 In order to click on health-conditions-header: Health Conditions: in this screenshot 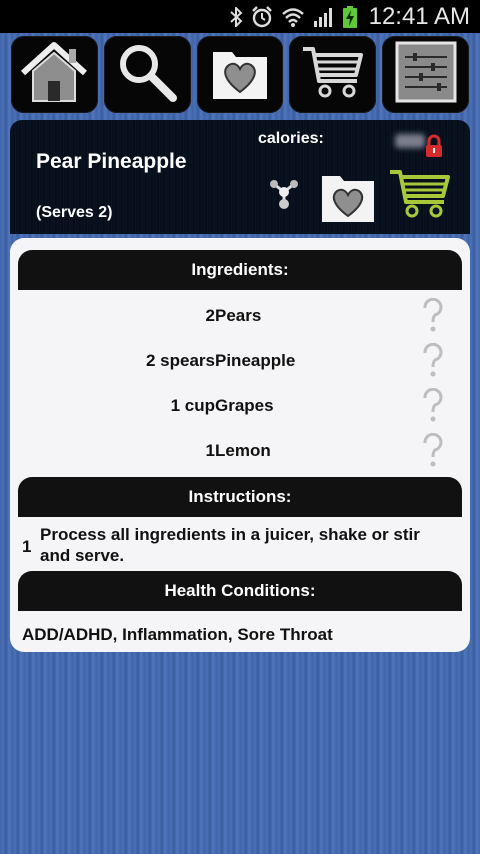, I will do `click(240, 591)`.